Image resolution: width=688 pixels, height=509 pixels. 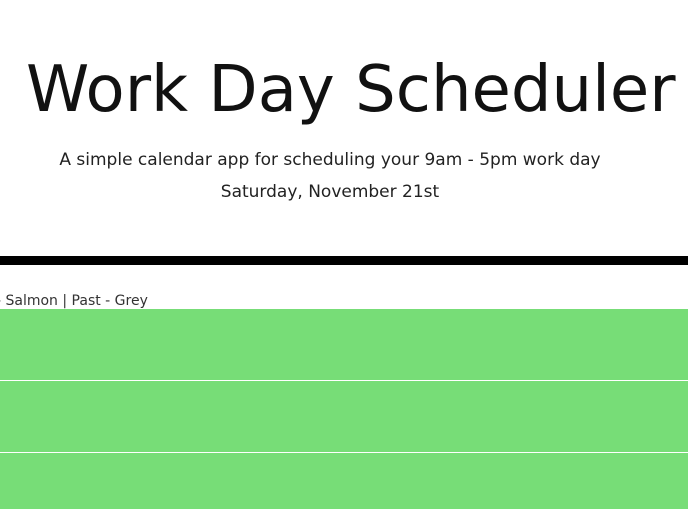 I want to click on header-divider, so click(x=344, y=260).